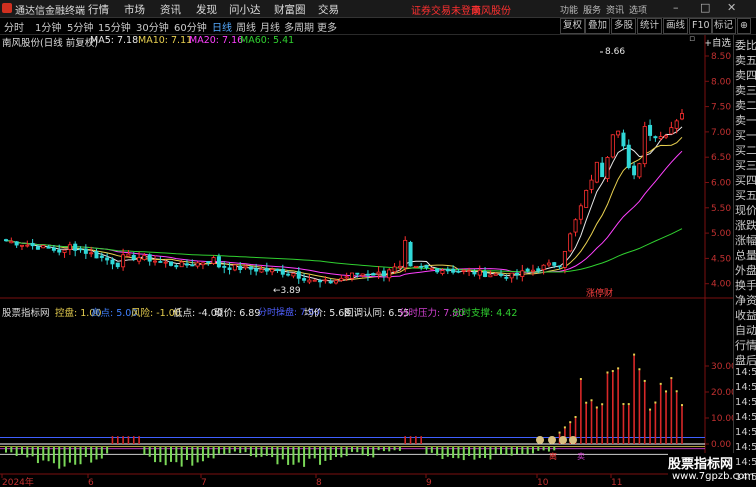 This screenshot has height=487, width=756. I want to click on y-tick-label: 8.00, so click(721, 82).